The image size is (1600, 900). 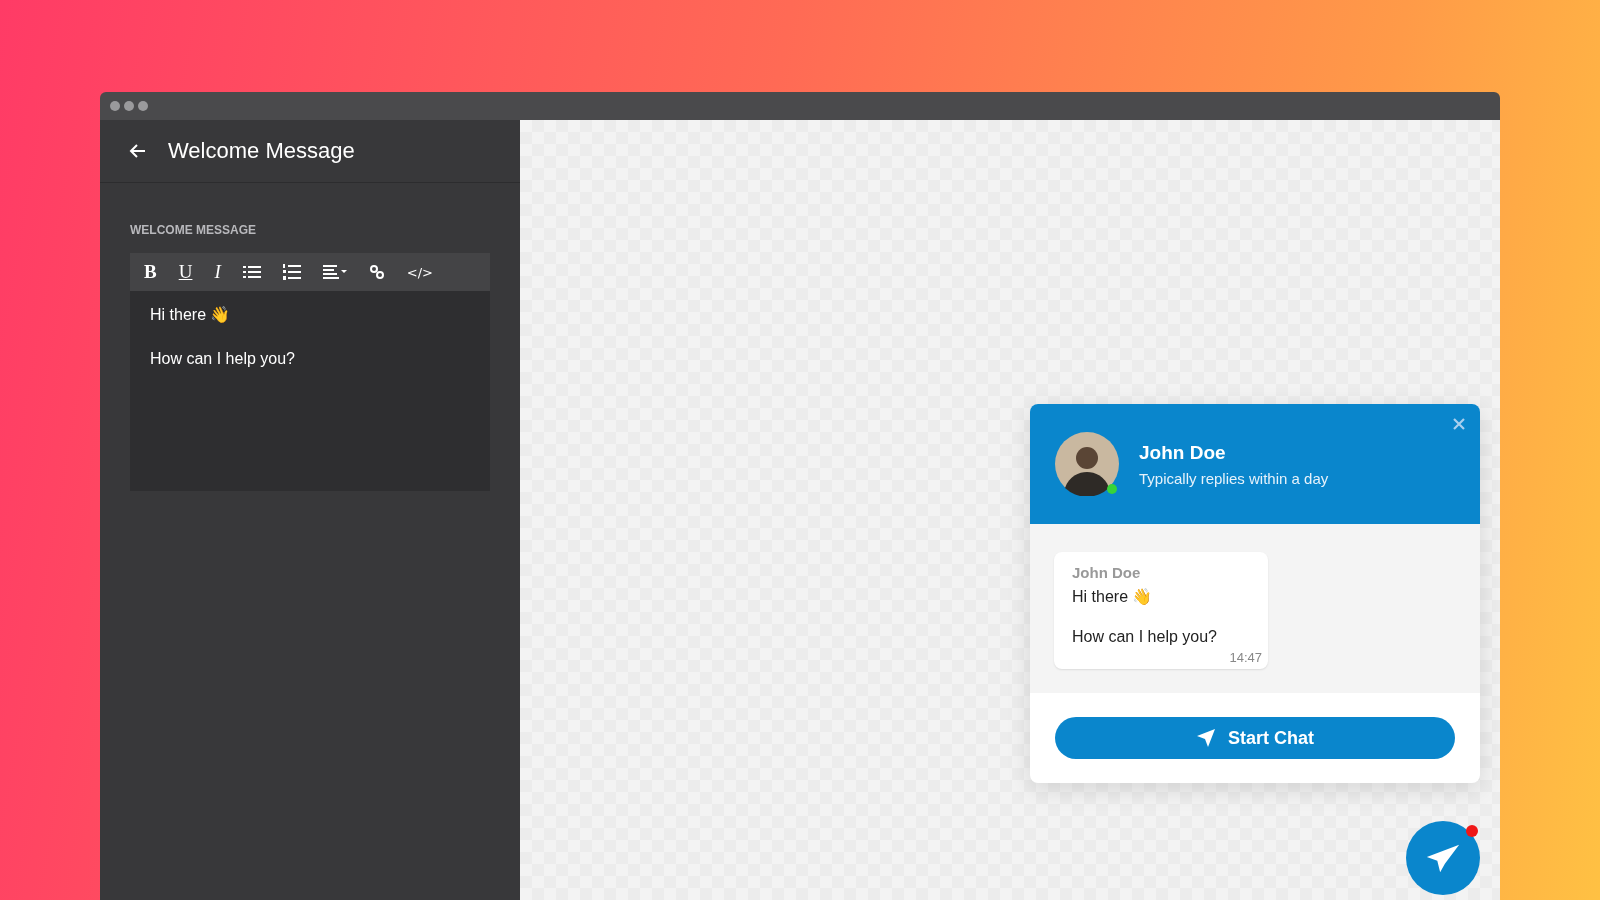 I want to click on italic-button: I, so click(x=217, y=272).